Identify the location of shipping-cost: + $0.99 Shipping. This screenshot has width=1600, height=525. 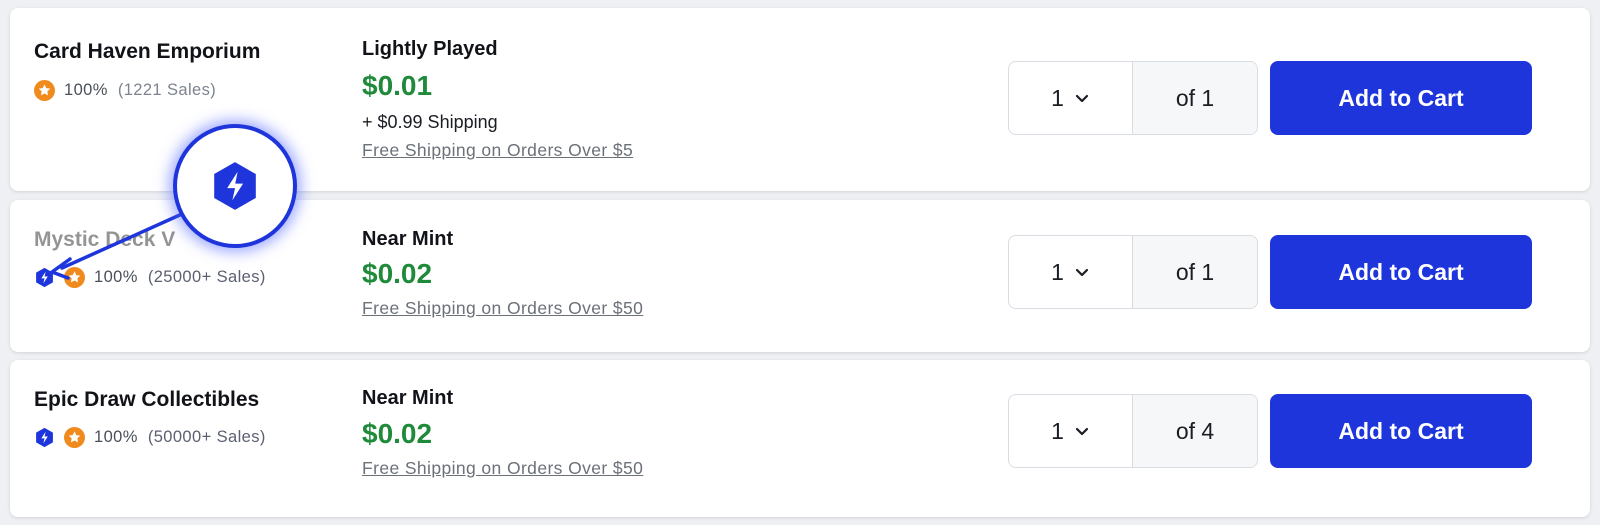
(430, 122).